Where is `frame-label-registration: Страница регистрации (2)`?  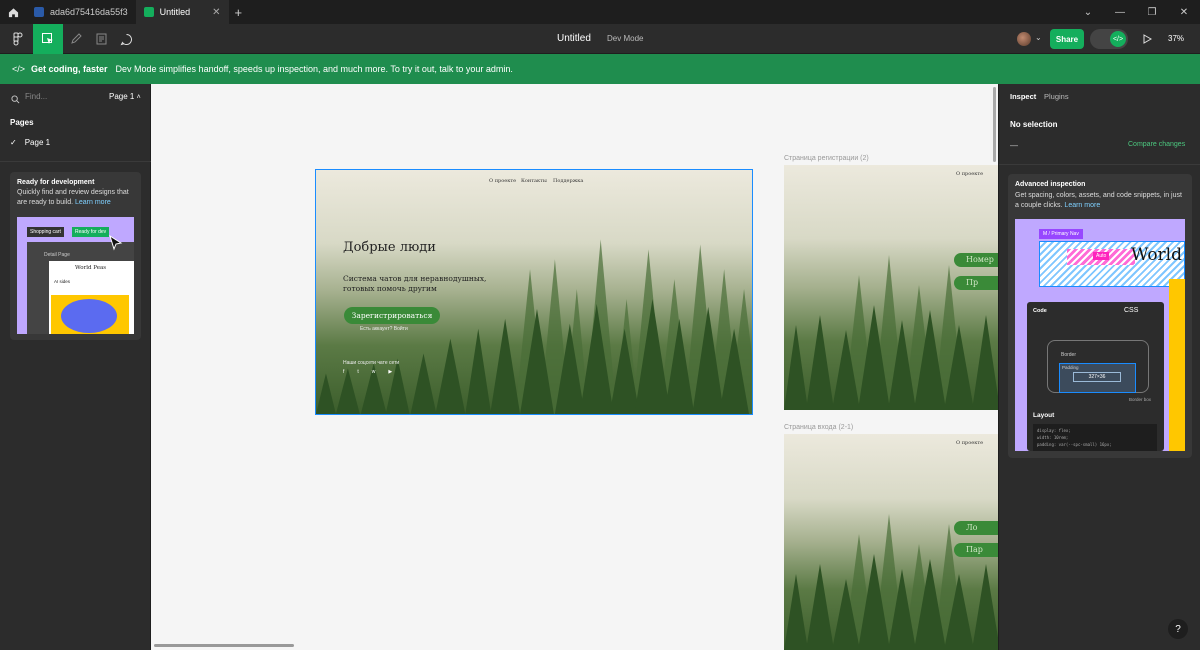 frame-label-registration: Страница регистрации (2) is located at coordinates (826, 158).